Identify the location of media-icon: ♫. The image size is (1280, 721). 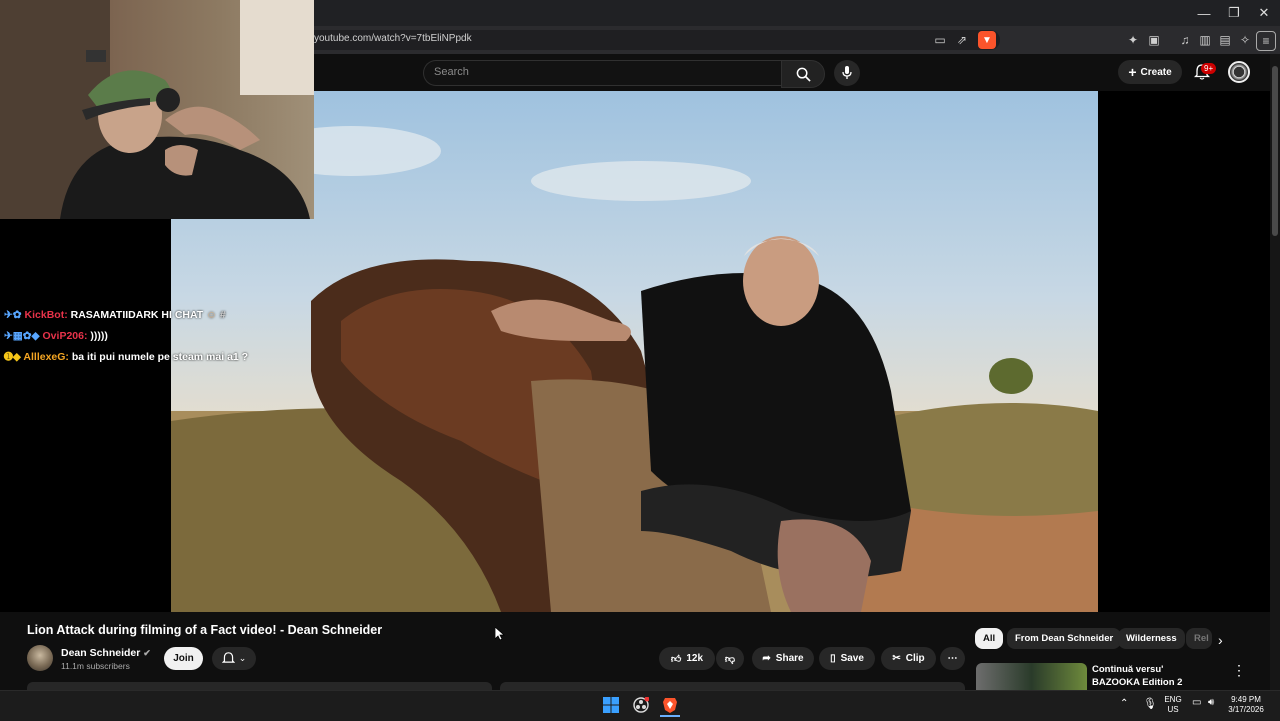
(1185, 40).